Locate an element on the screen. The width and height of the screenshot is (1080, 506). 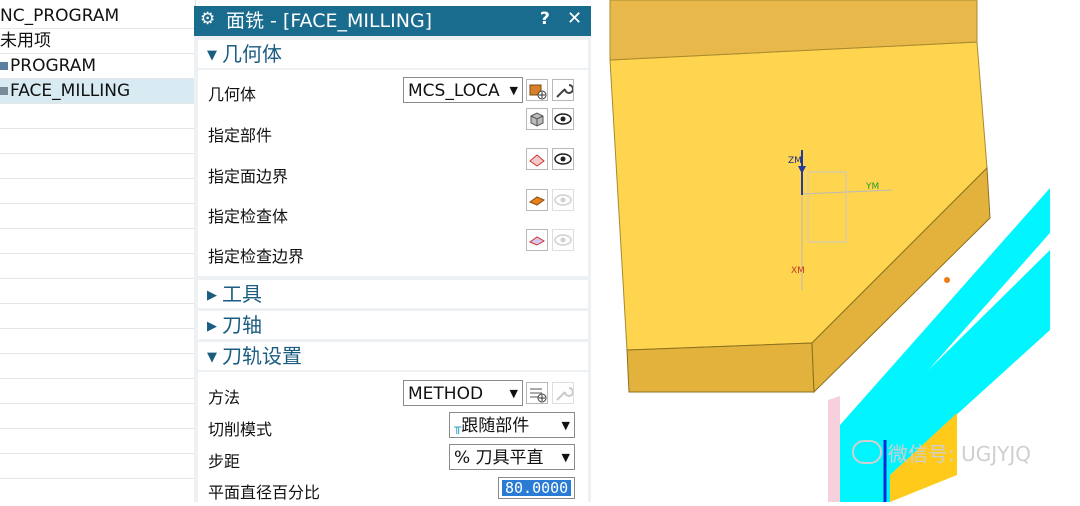
create-method-icon is located at coordinates (538, 395).